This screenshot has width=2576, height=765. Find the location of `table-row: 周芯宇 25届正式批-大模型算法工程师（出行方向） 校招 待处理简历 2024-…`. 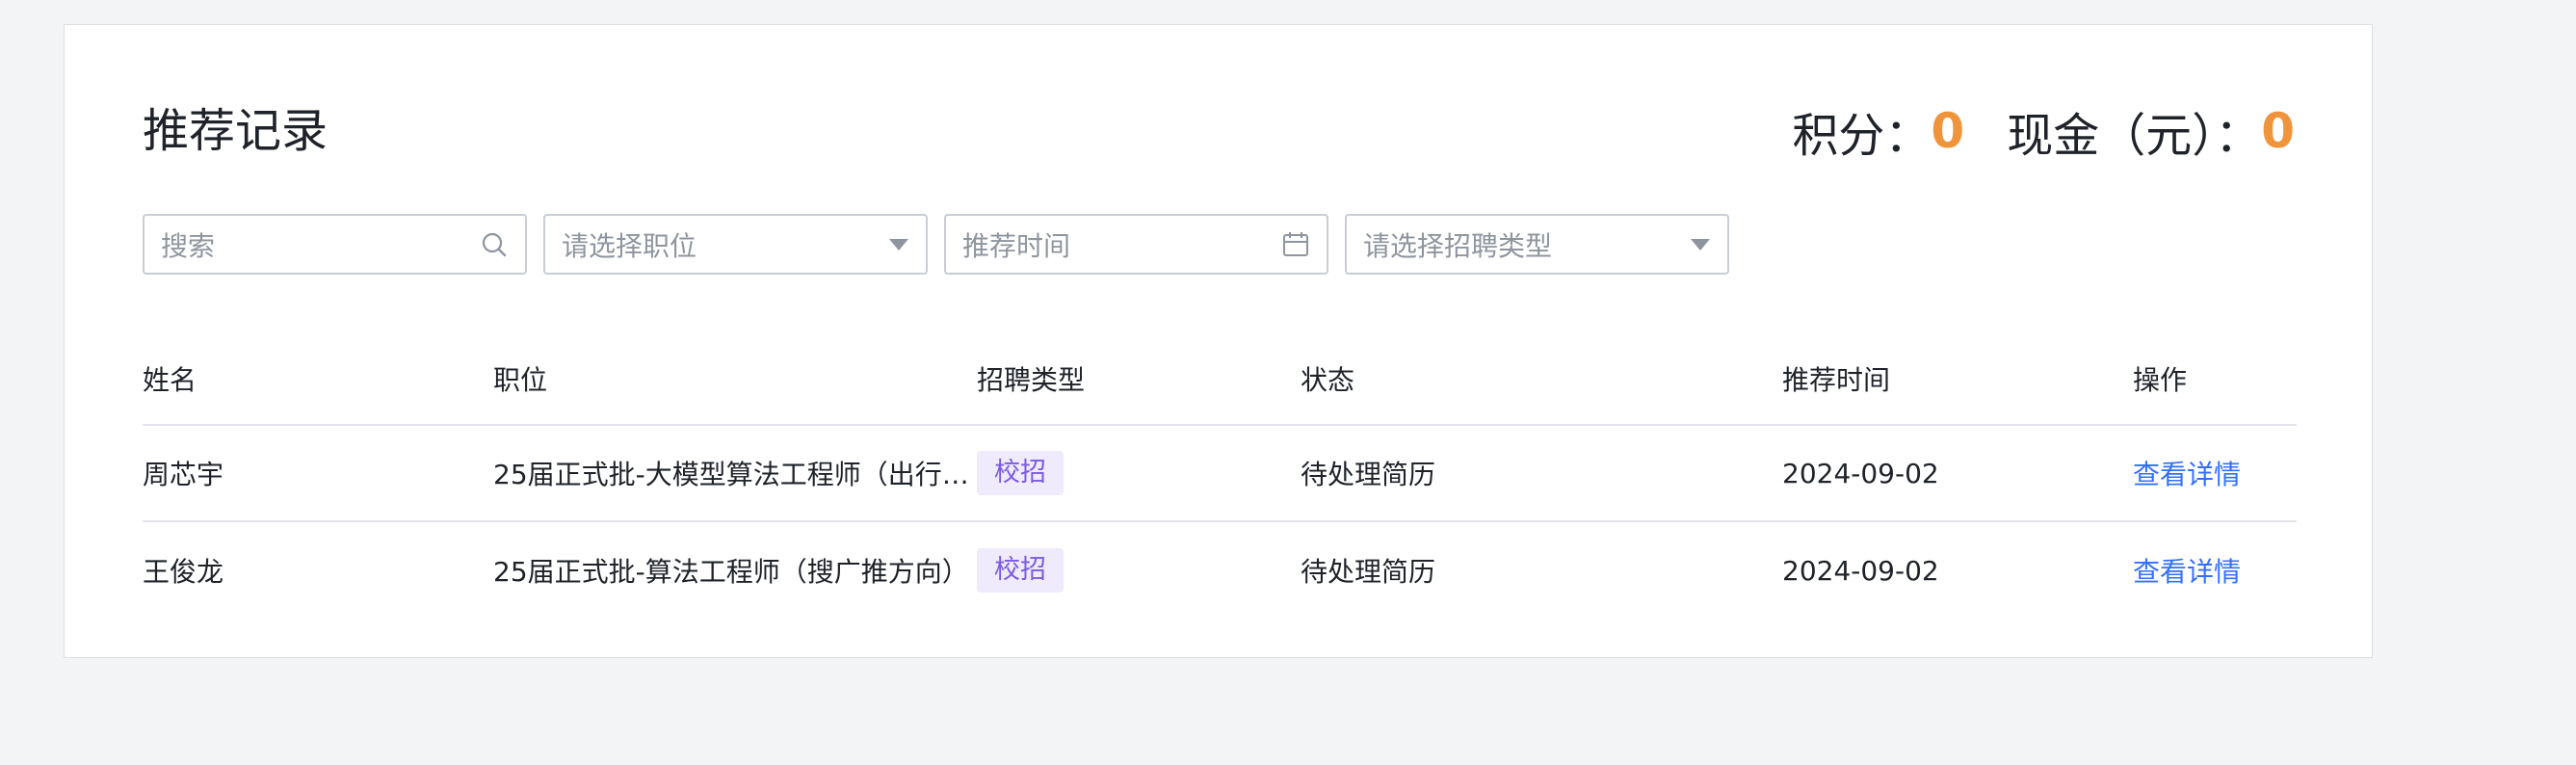

table-row: 周芯宇 25届正式批-大模型算法工程师（出行方向） 校招 待处理简历 2024-… is located at coordinates (1220, 474).